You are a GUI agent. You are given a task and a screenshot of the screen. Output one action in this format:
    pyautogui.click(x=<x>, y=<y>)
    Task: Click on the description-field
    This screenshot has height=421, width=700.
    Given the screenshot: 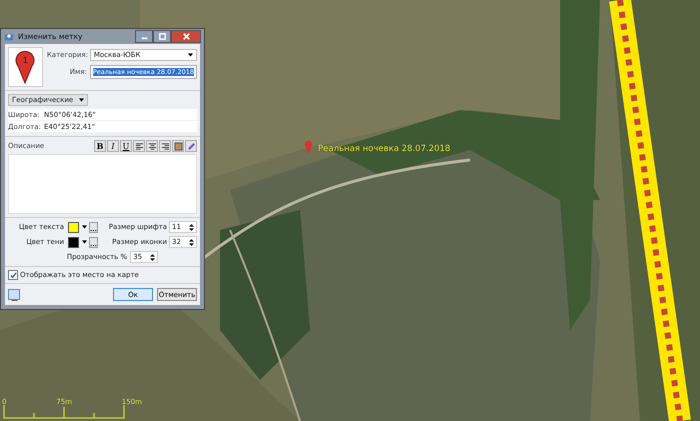 What is the action you would take?
    pyautogui.click(x=102, y=184)
    